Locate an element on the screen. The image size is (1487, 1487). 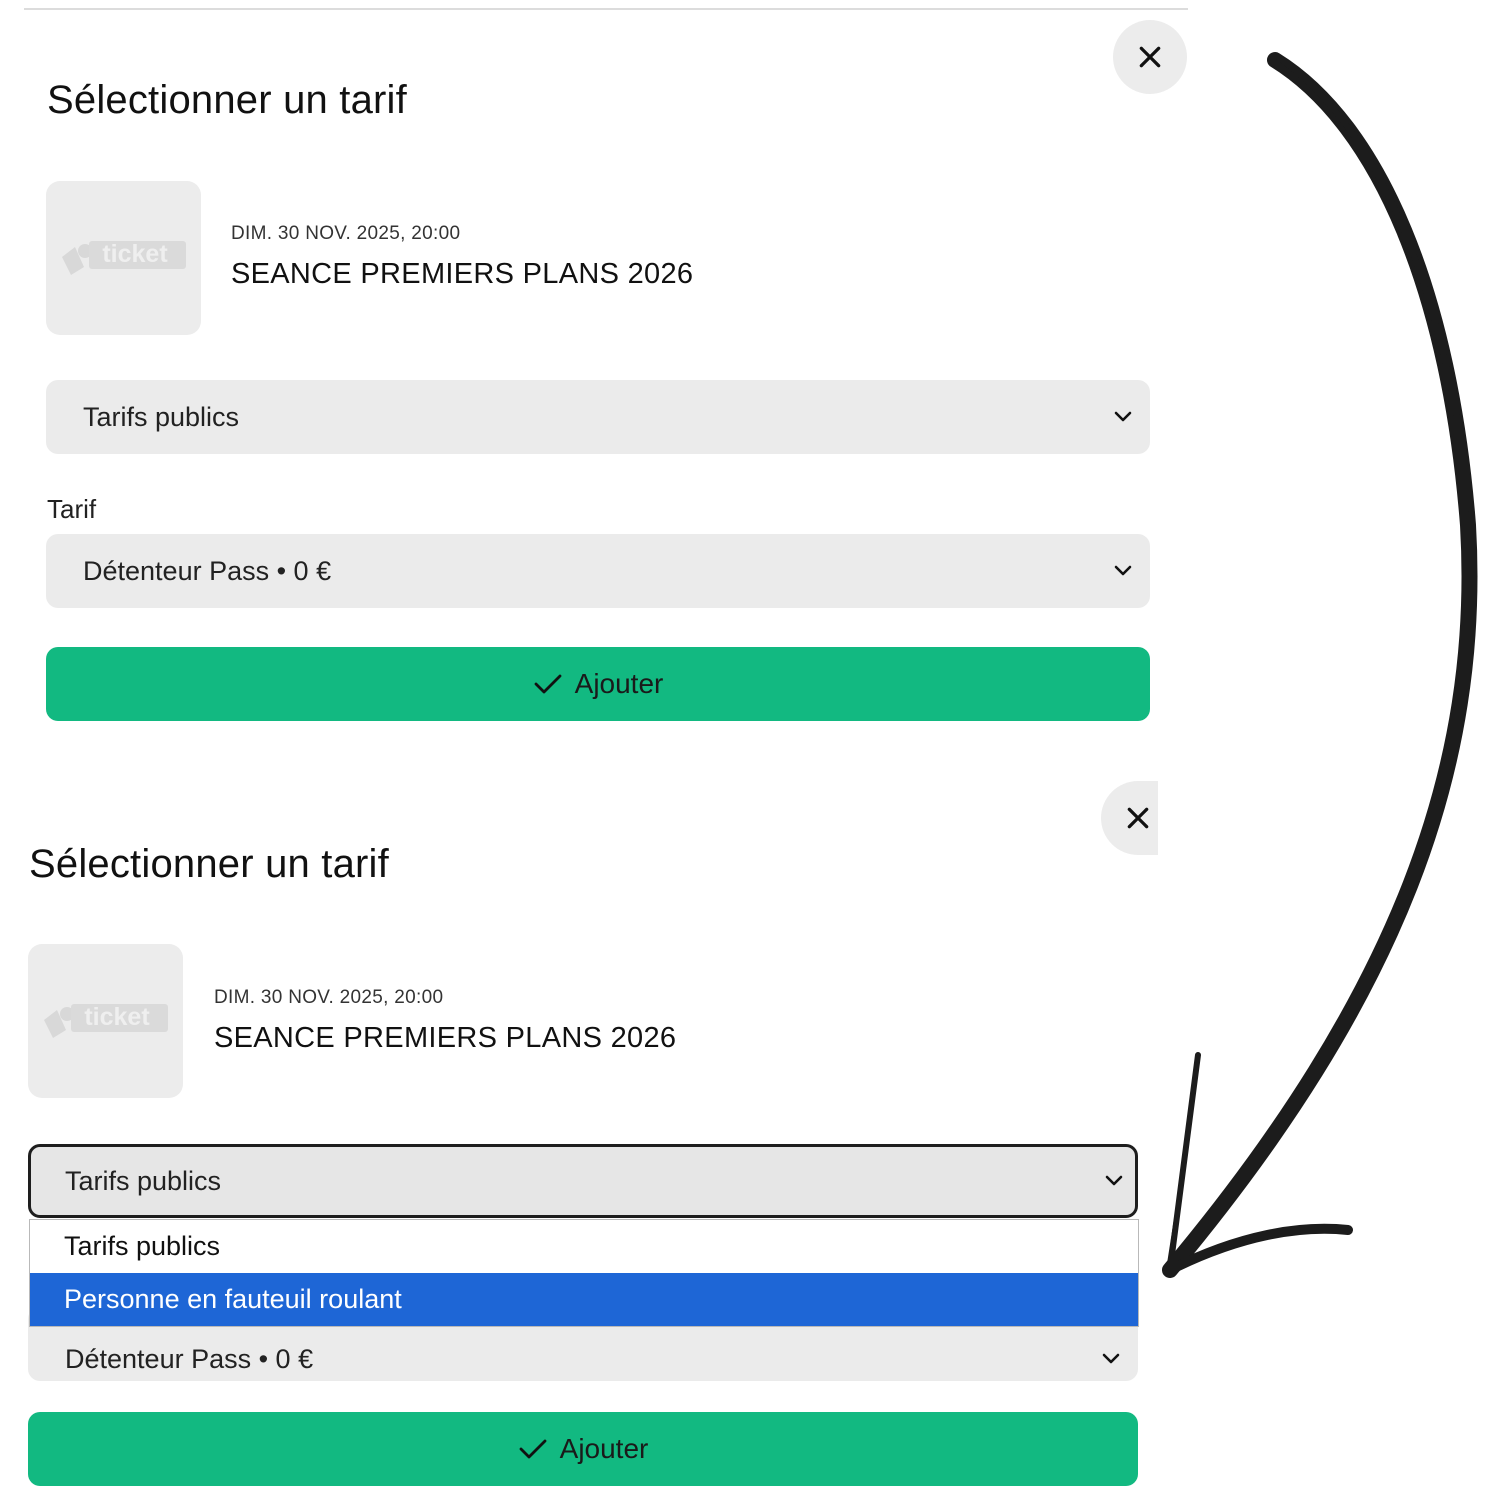
dropdown-option: Tarifs publics is located at coordinates (584, 1246).